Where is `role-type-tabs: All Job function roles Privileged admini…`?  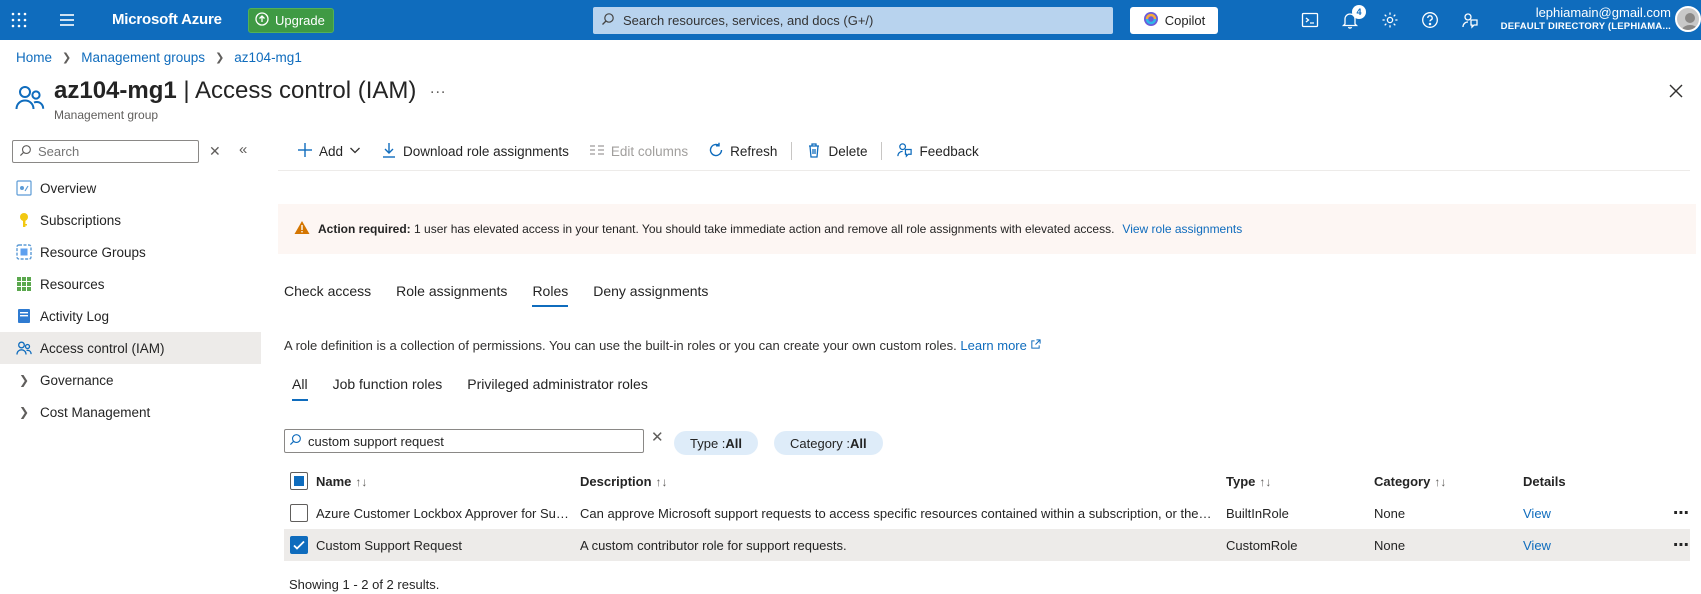
role-type-tabs: All Job function roles Privileged admini… is located at coordinates (470, 388).